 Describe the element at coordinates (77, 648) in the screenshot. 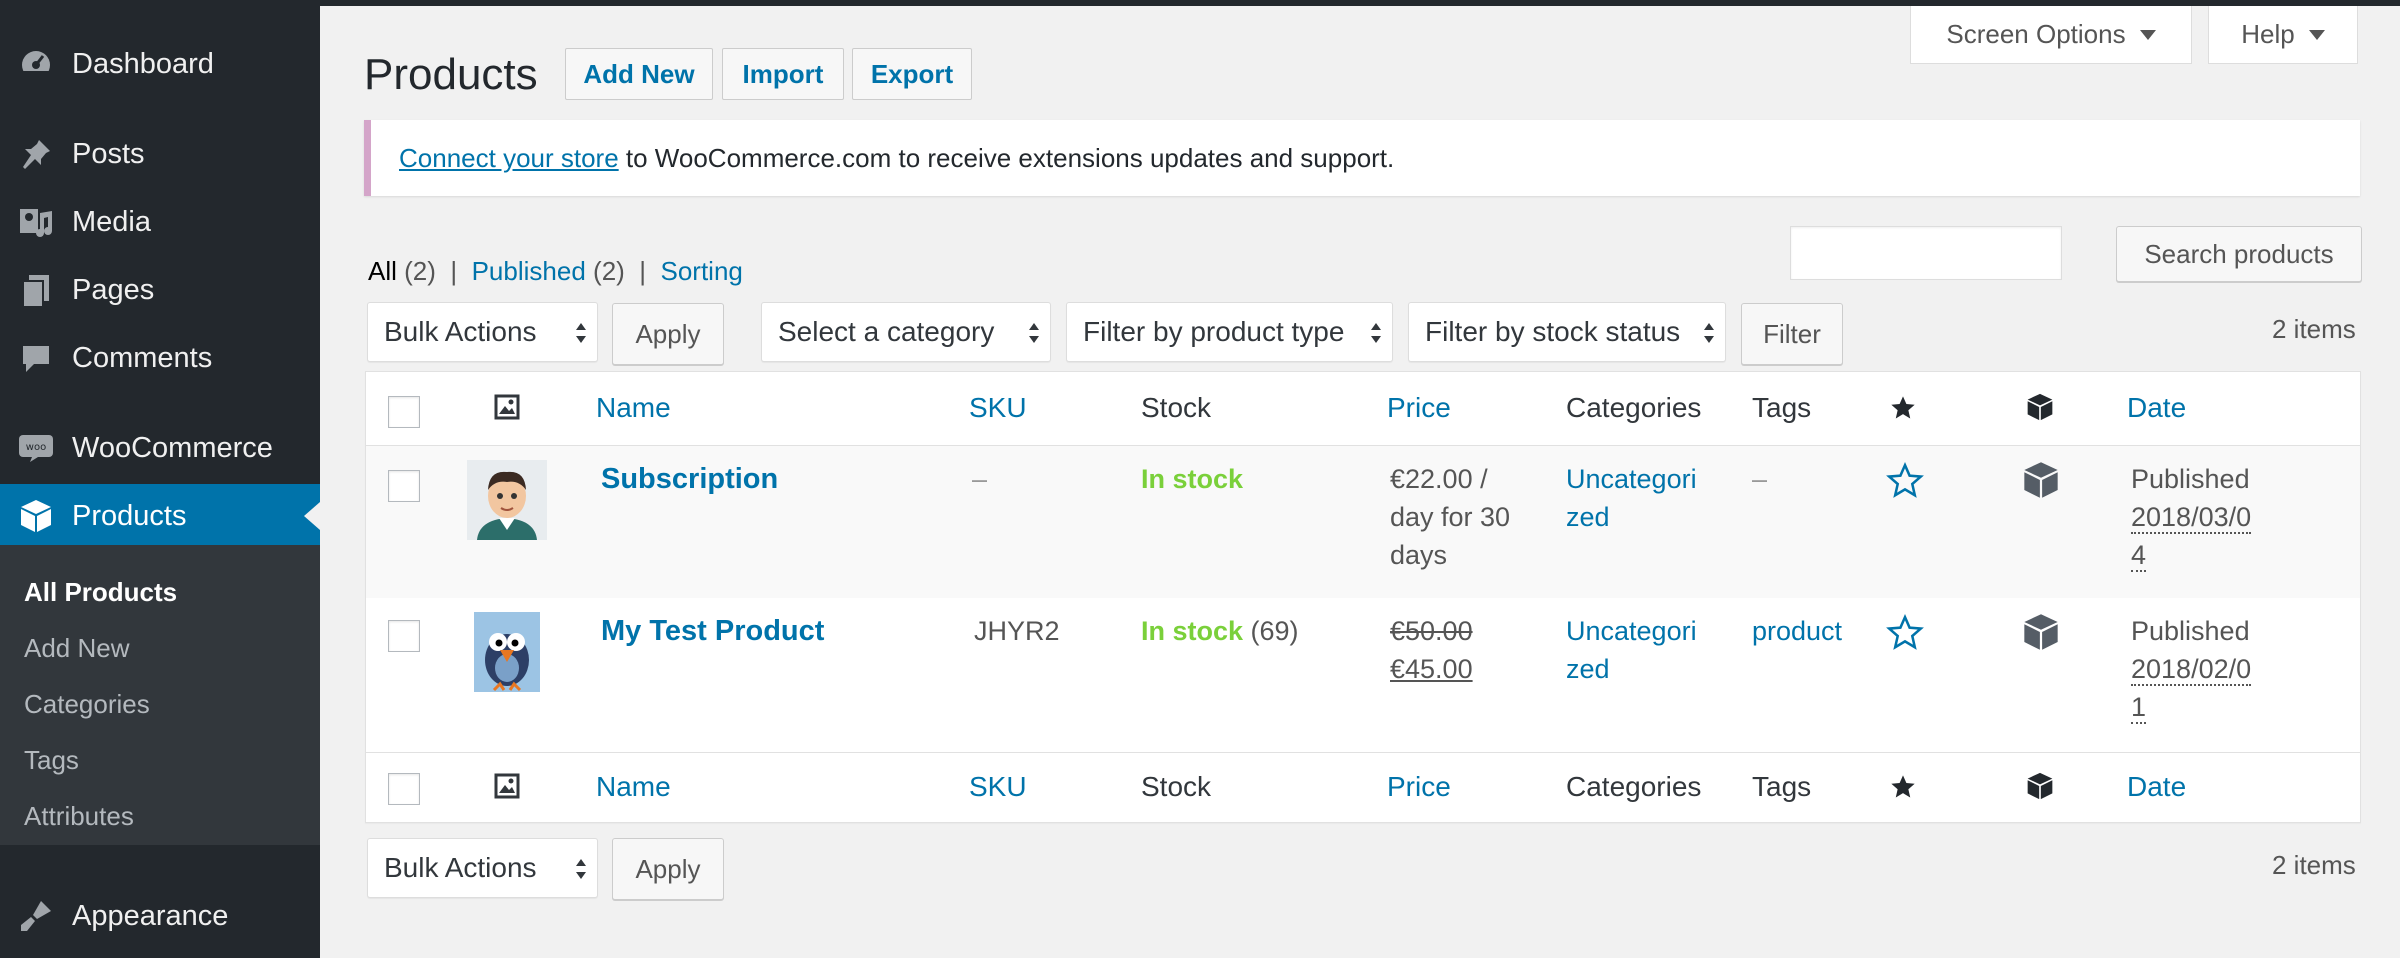

I see `submenu-add-new: Add New` at that location.